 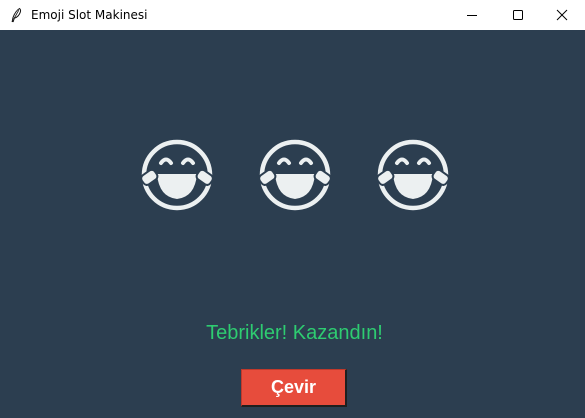 I want to click on maximize-button, so click(x=518, y=15).